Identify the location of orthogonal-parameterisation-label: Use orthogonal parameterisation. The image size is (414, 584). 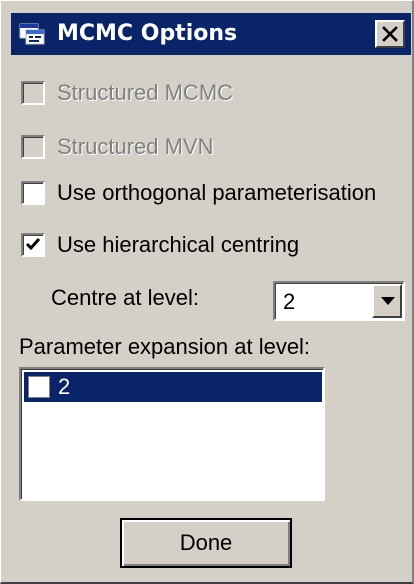
(216, 193).